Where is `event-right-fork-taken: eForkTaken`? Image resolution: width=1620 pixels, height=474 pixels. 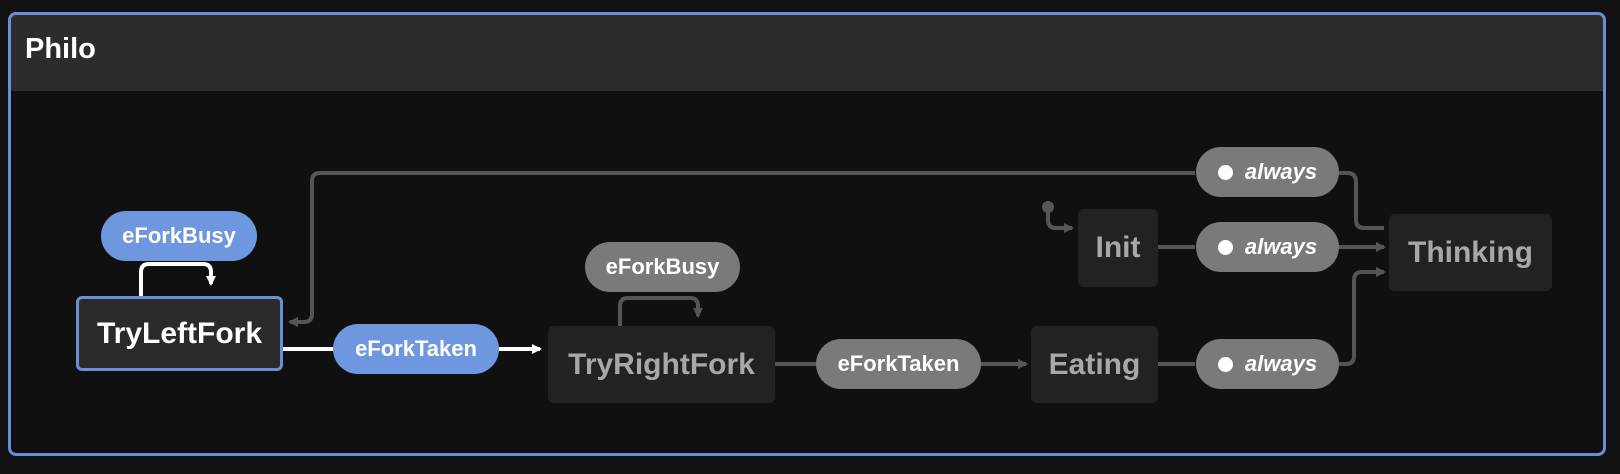
event-right-fork-taken: eForkTaken is located at coordinates (898, 364).